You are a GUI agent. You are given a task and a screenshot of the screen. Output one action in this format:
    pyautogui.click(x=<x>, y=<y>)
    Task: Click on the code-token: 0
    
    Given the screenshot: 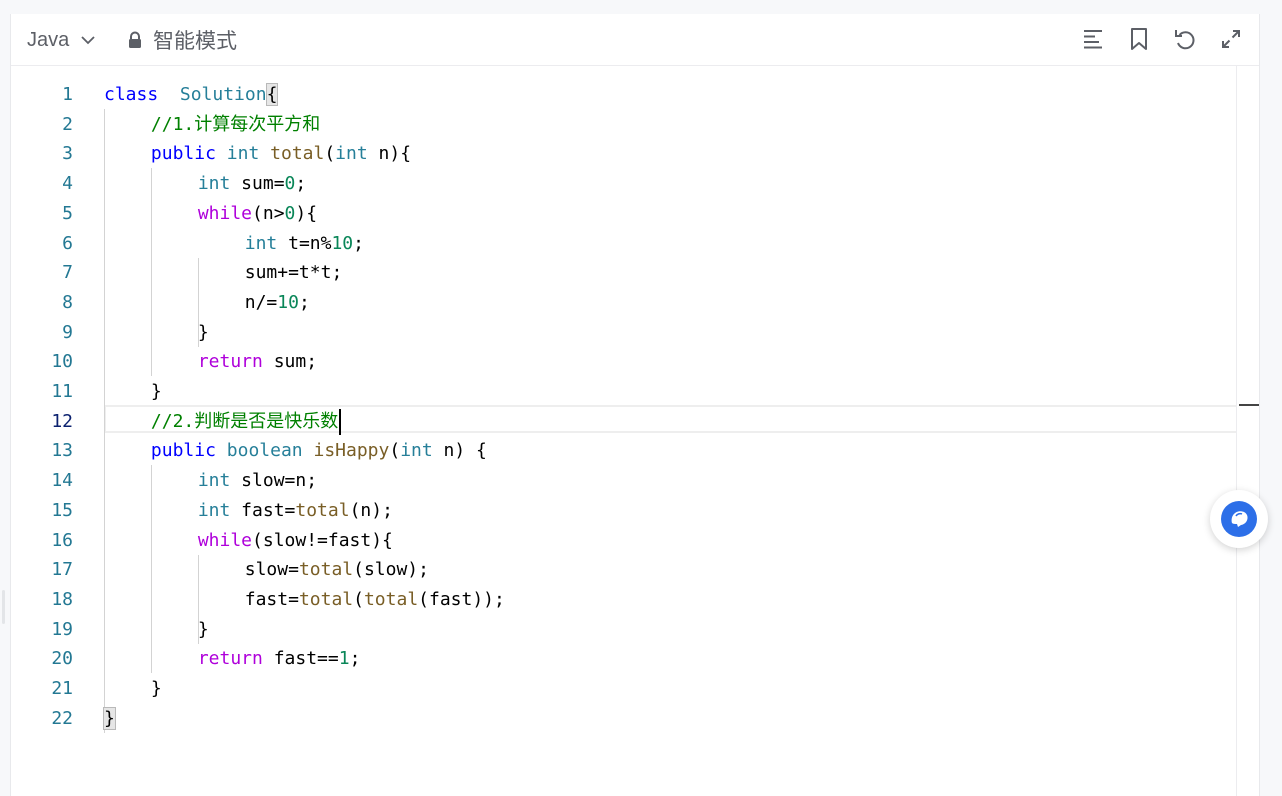 What is the action you would take?
    pyautogui.click(x=290, y=213)
    